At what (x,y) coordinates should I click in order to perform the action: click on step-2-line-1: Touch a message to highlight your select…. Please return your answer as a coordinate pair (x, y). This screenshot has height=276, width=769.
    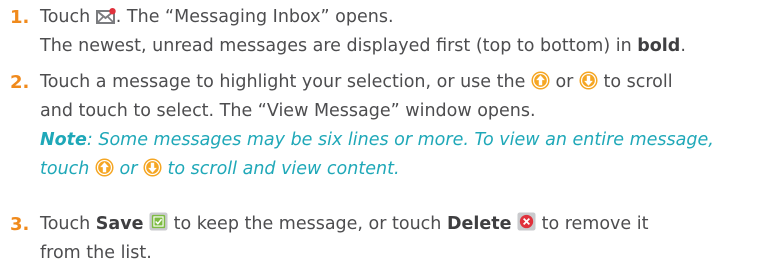
    Looking at the image, I should click on (356, 81).